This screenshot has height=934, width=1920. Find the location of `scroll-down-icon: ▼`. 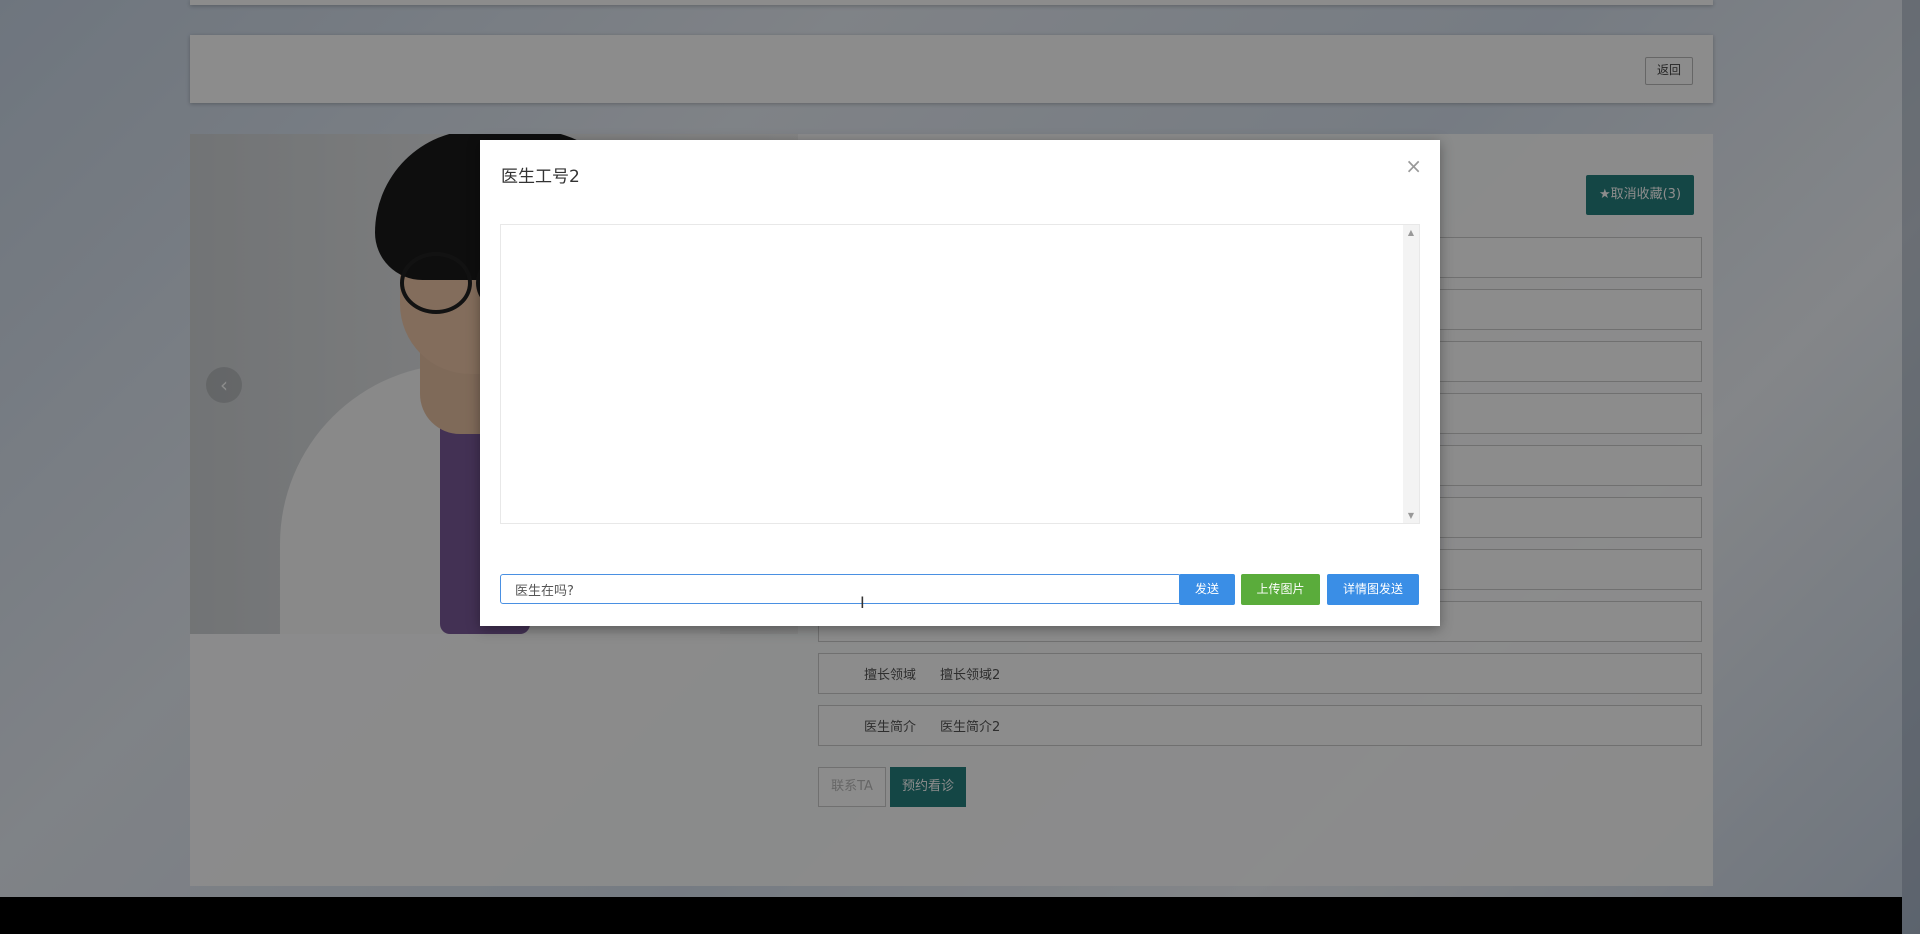

scroll-down-icon: ▼ is located at coordinates (1411, 515).